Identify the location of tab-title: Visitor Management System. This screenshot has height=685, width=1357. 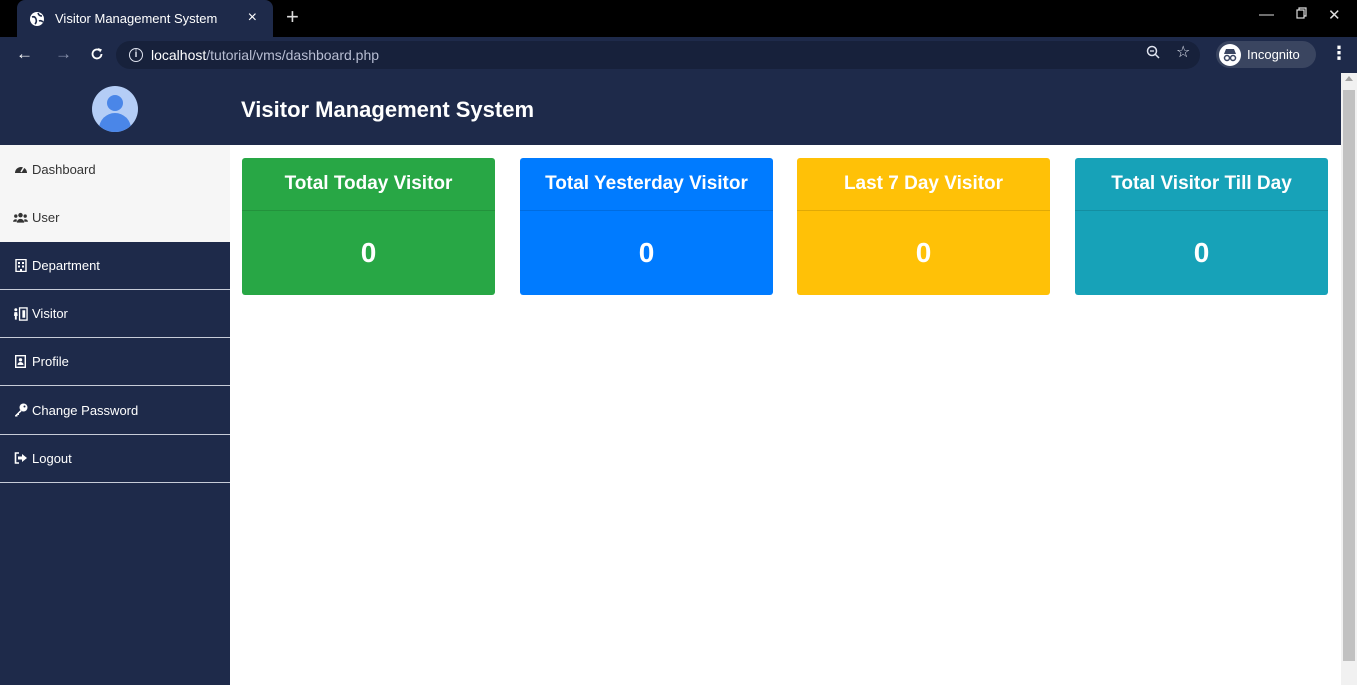
(136, 18).